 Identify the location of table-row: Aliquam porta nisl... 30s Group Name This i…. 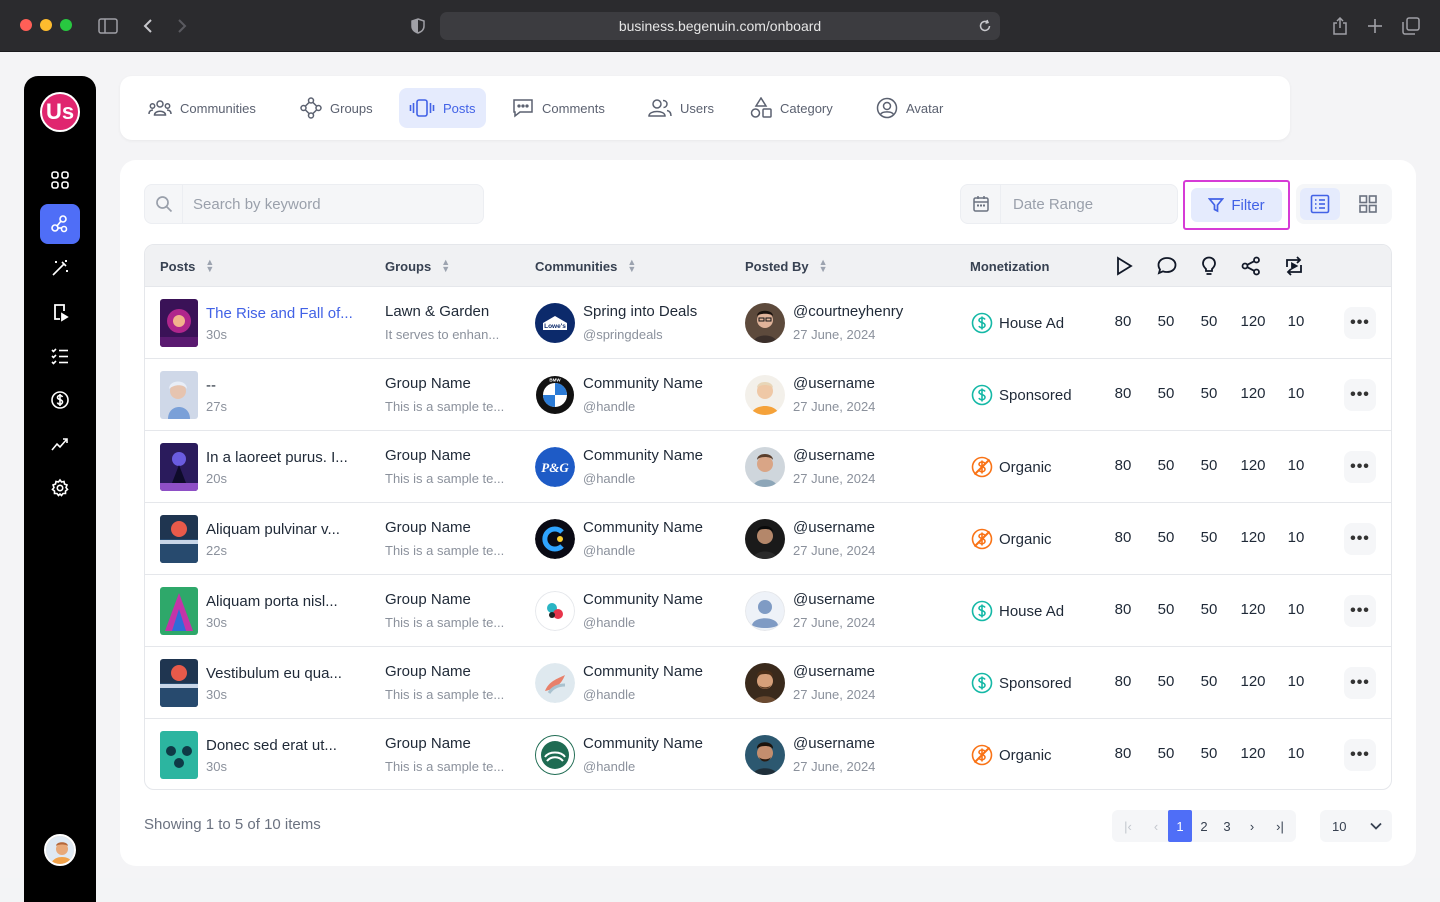
(768, 611).